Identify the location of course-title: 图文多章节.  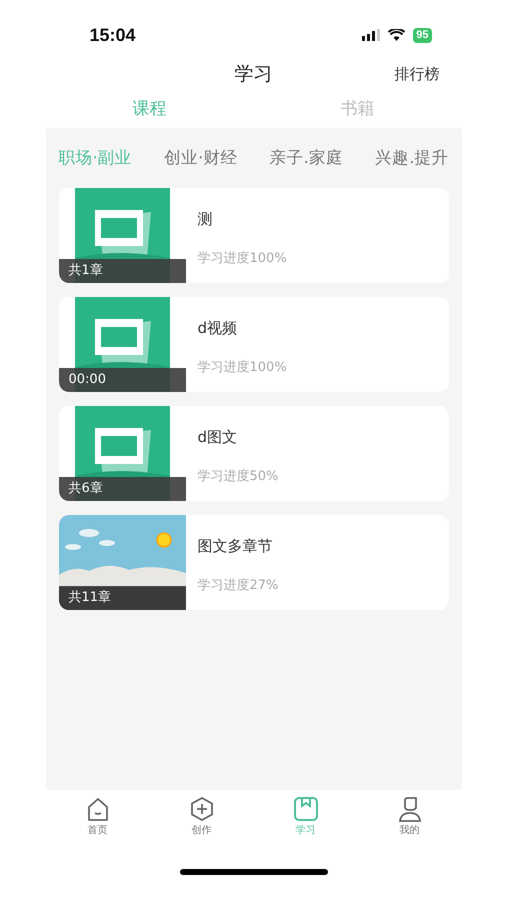
(236, 546).